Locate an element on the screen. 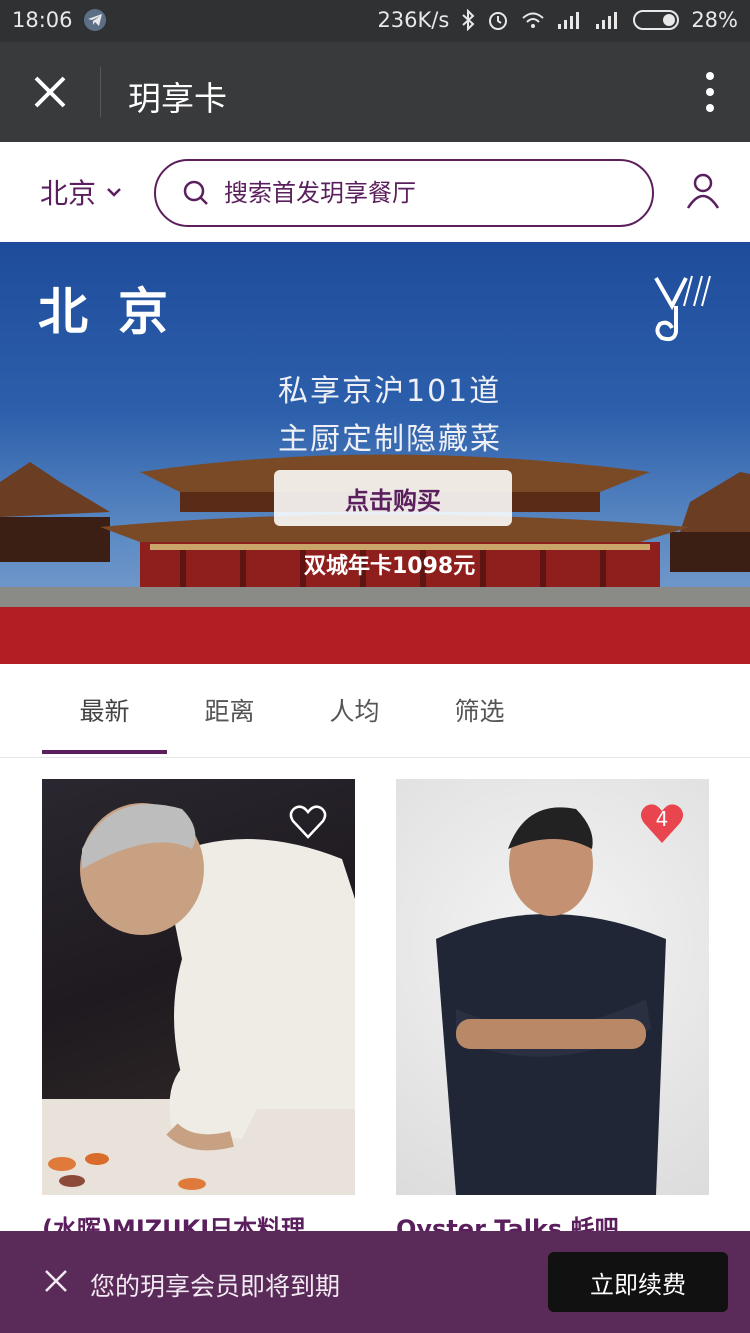 The width and height of the screenshot is (750, 1333). restaurant-card: (水晖)MIZUKI日本料理 is located at coordinates (198, 1011).